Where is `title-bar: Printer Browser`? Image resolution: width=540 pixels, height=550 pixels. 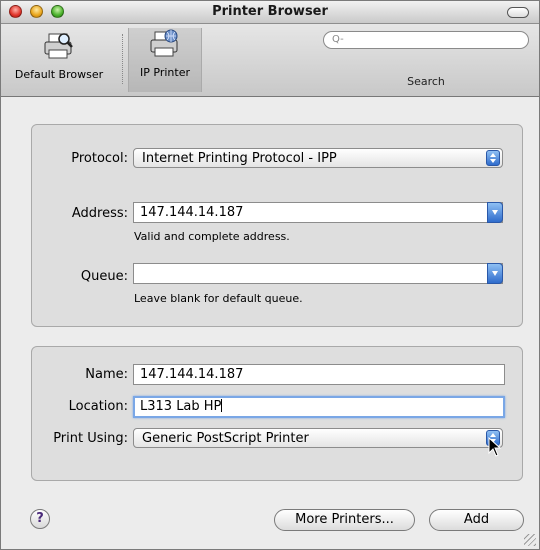 title-bar: Printer Browser is located at coordinates (270, 12).